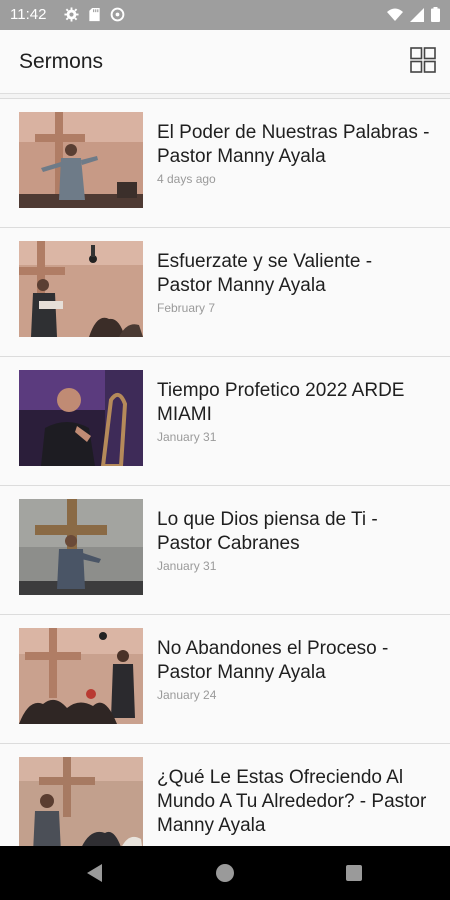 The image size is (450, 900). What do you see at coordinates (71, 14) in the screenshot?
I see `settings-icon` at bounding box center [71, 14].